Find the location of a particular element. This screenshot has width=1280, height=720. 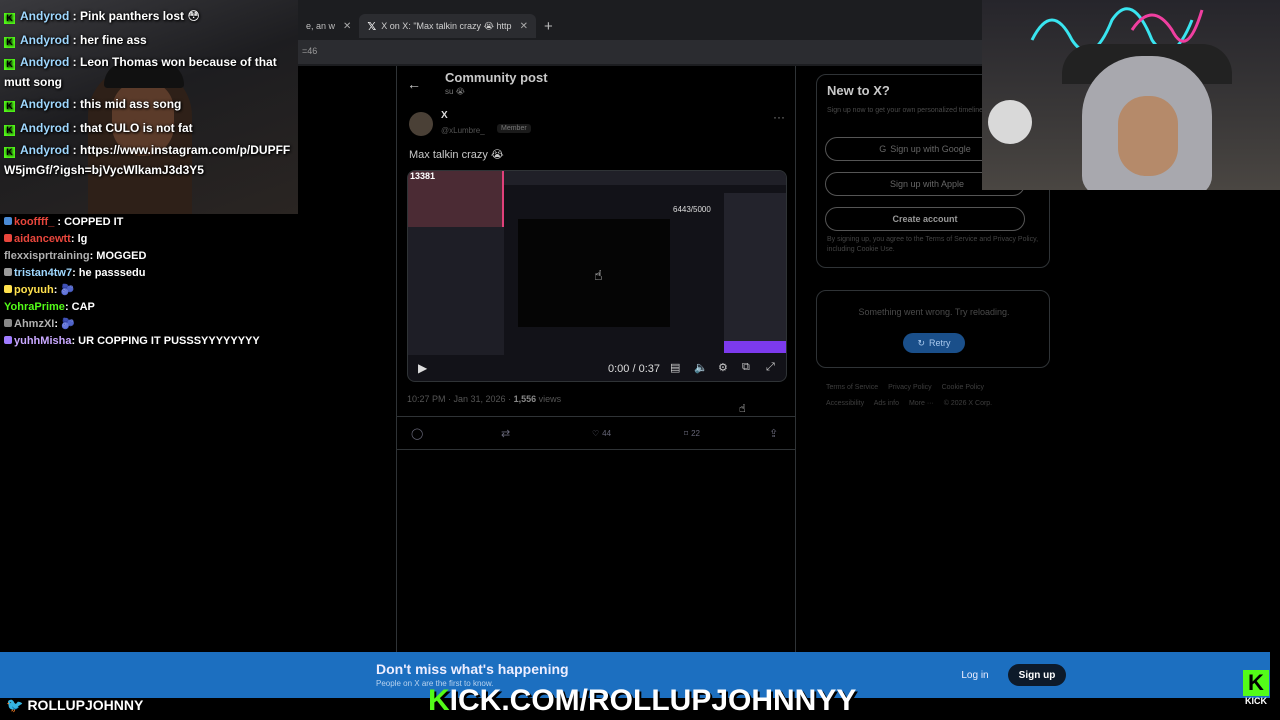

video-left-panel is located at coordinates (456, 291).